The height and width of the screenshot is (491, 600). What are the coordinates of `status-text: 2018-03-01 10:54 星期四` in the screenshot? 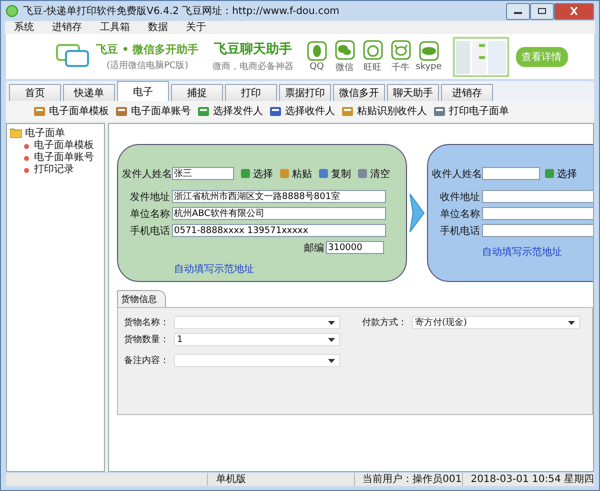 It's located at (532, 479).